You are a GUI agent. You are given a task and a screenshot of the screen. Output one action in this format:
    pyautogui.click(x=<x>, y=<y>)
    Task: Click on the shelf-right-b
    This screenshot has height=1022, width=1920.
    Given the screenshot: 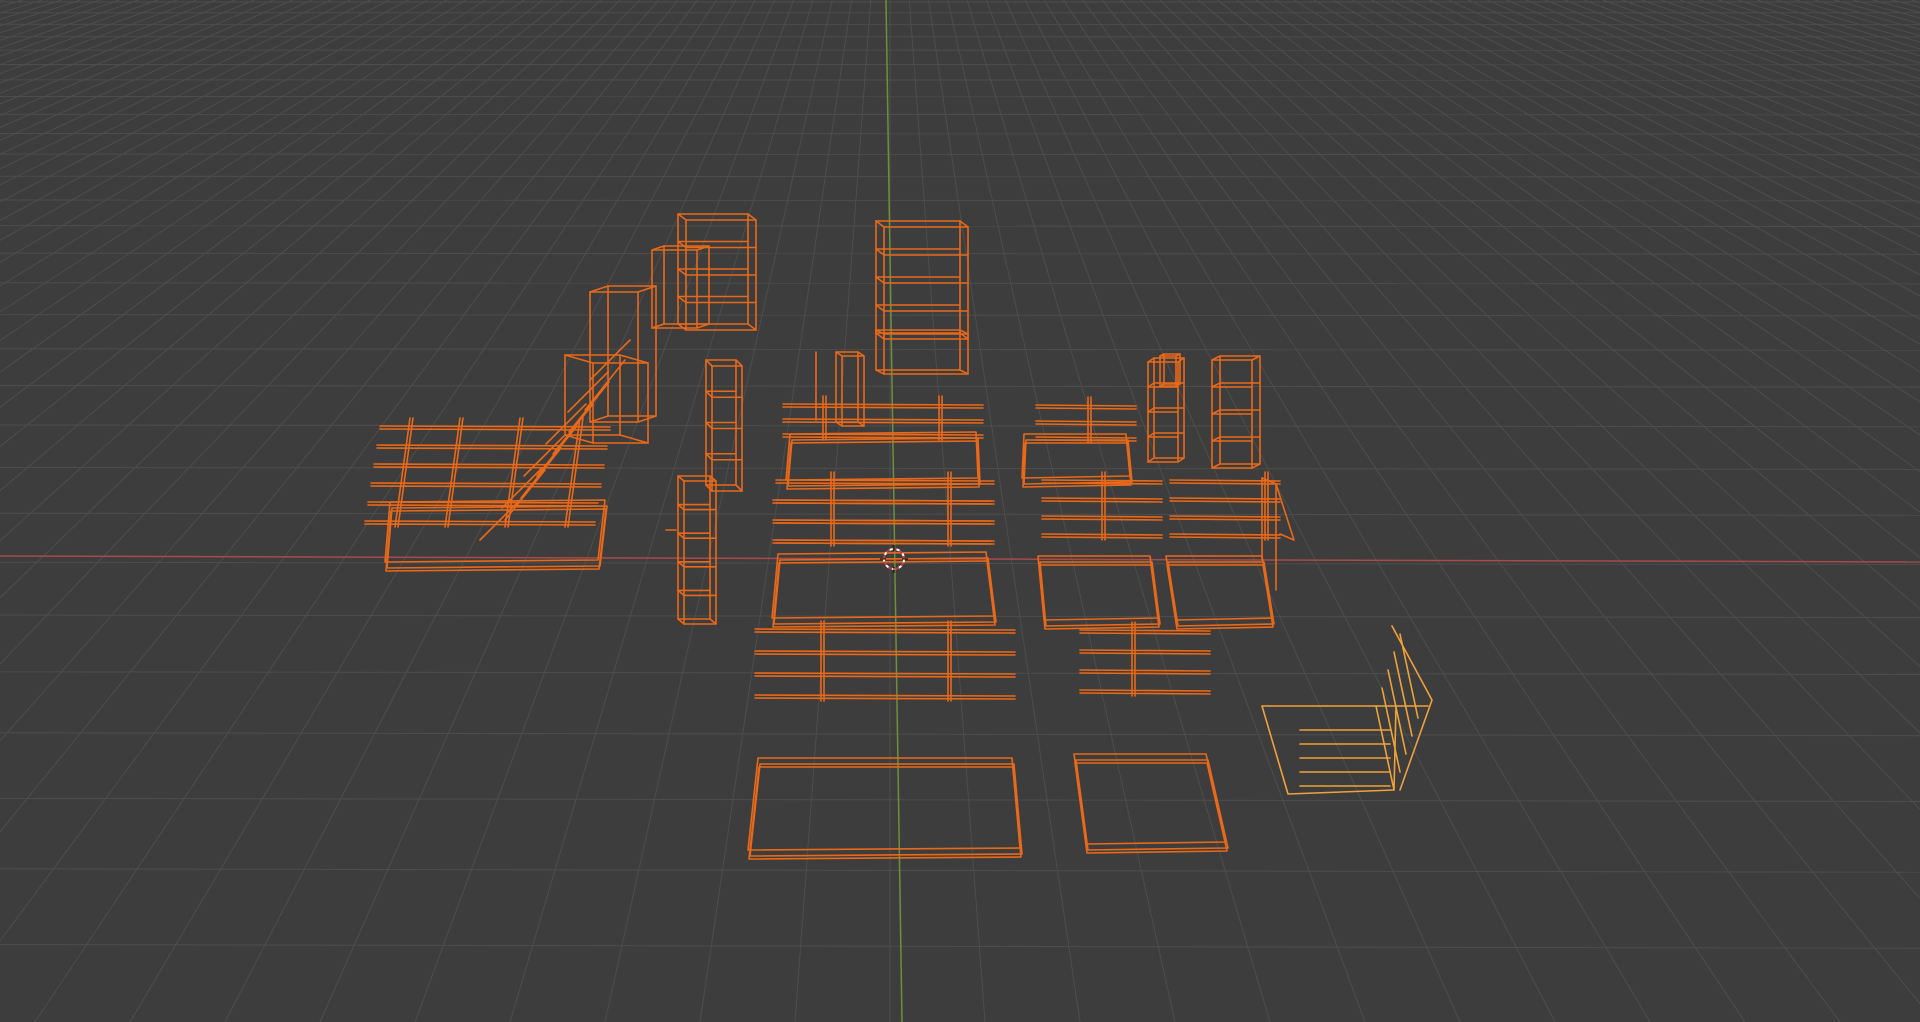 What is the action you would take?
    pyautogui.click(x=1236, y=412)
    